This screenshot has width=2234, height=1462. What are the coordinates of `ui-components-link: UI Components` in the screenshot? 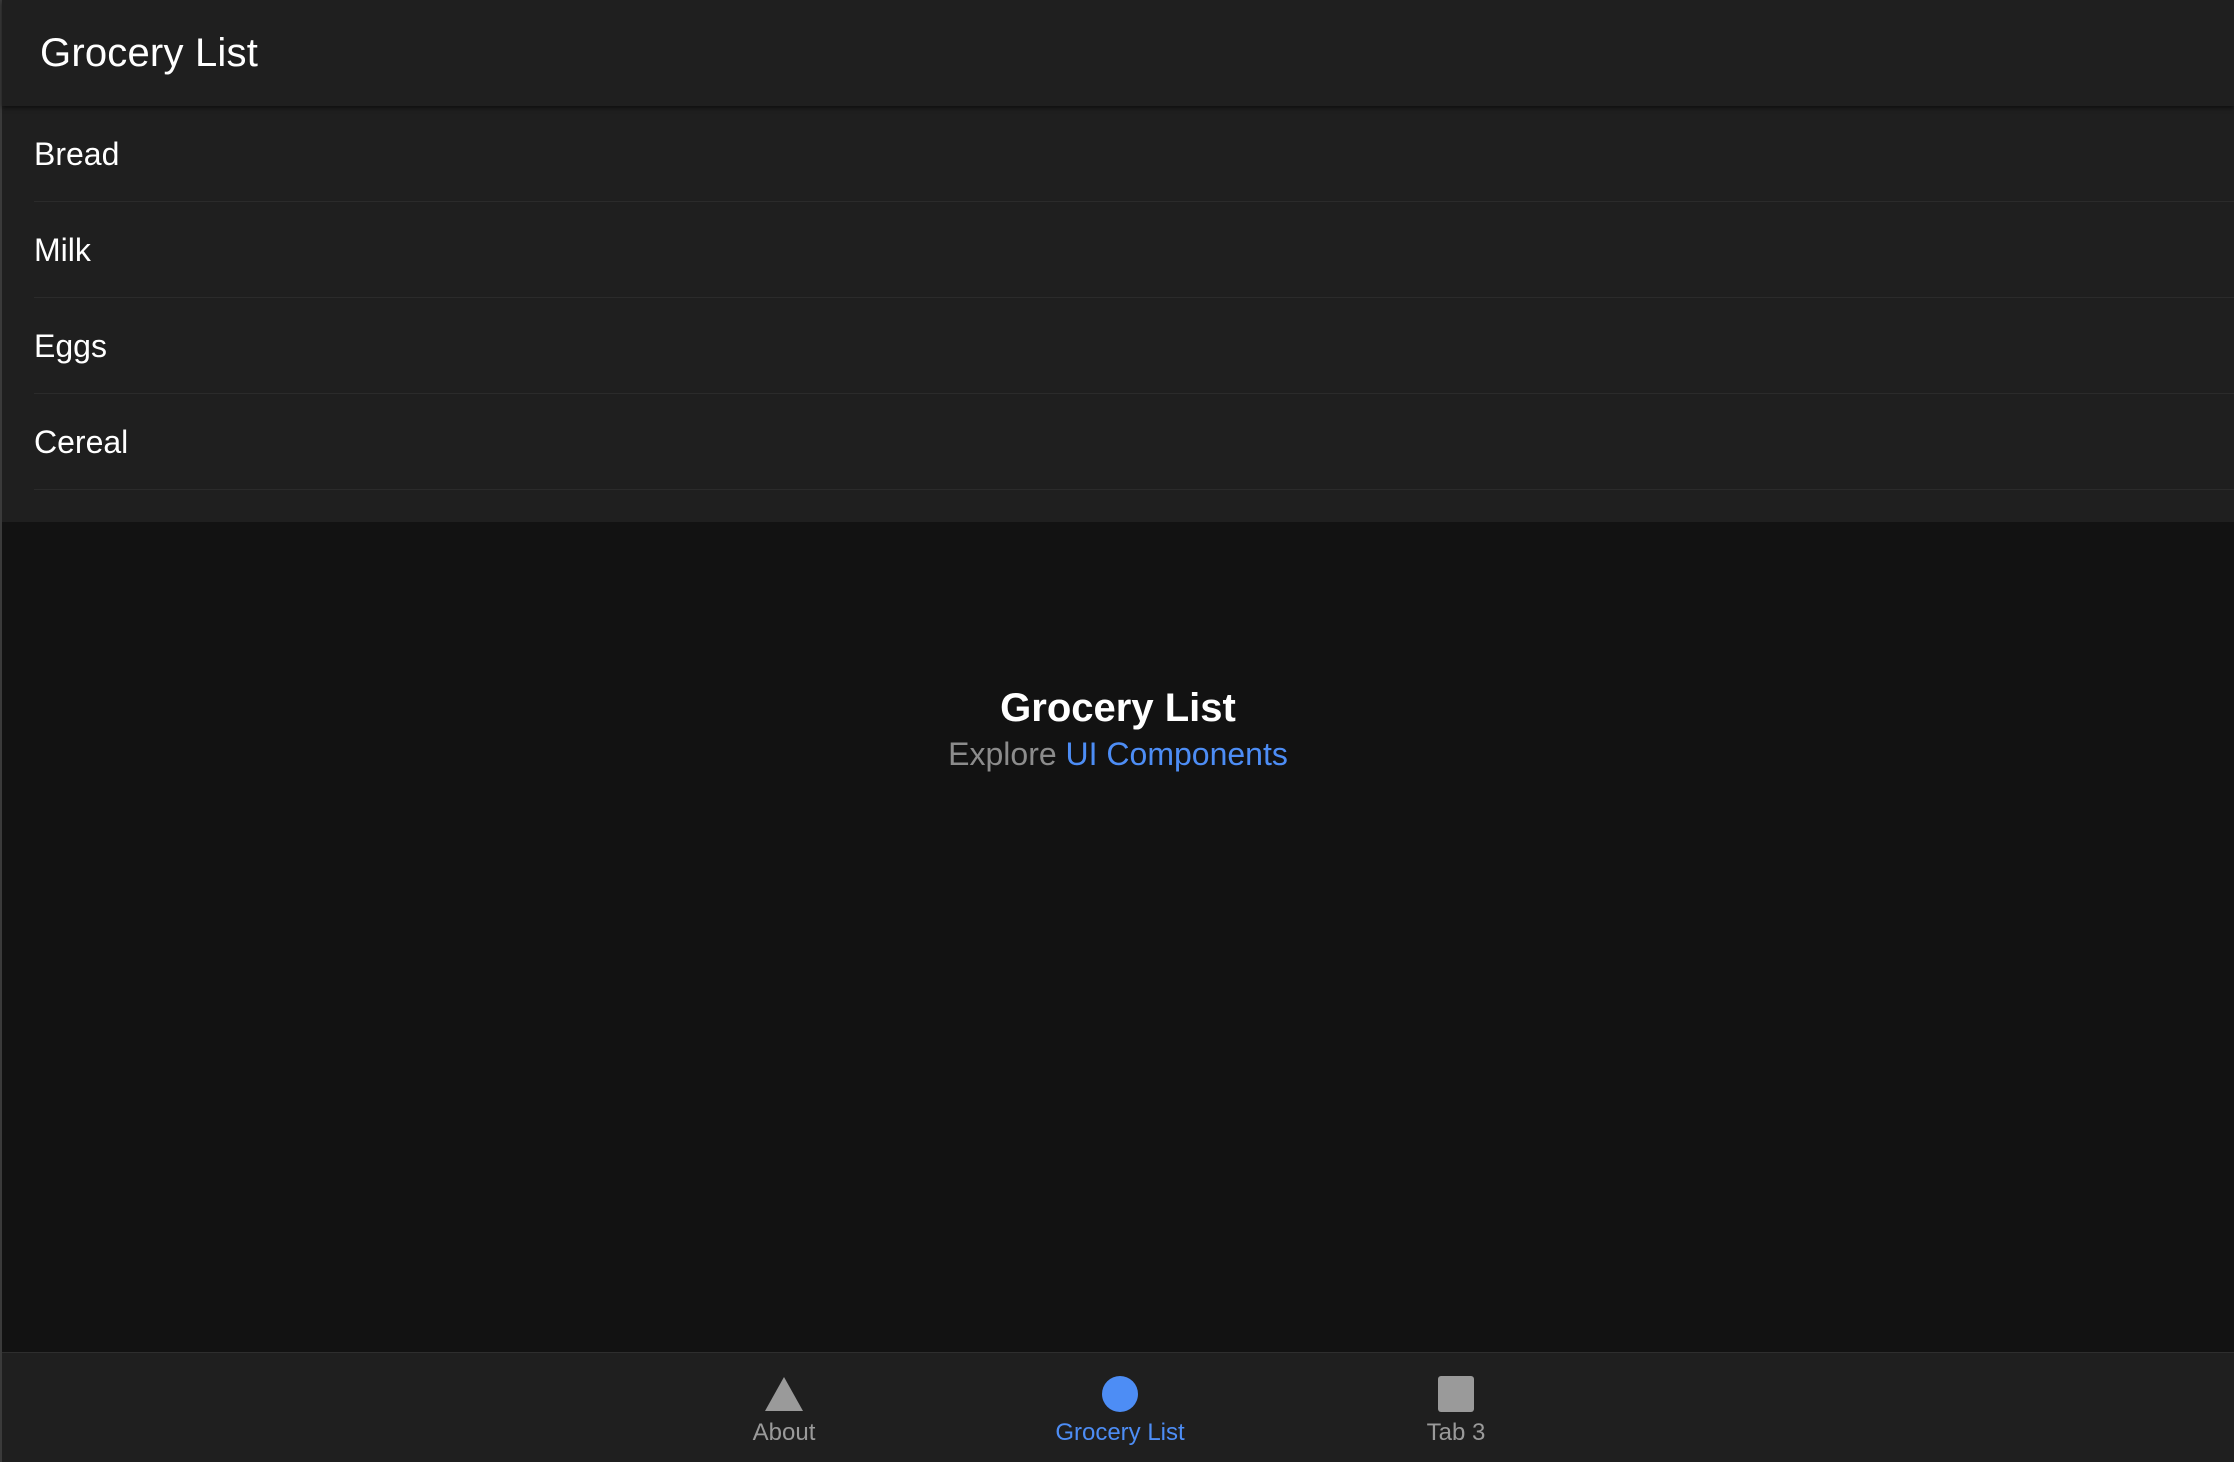 It's located at (1177, 754).